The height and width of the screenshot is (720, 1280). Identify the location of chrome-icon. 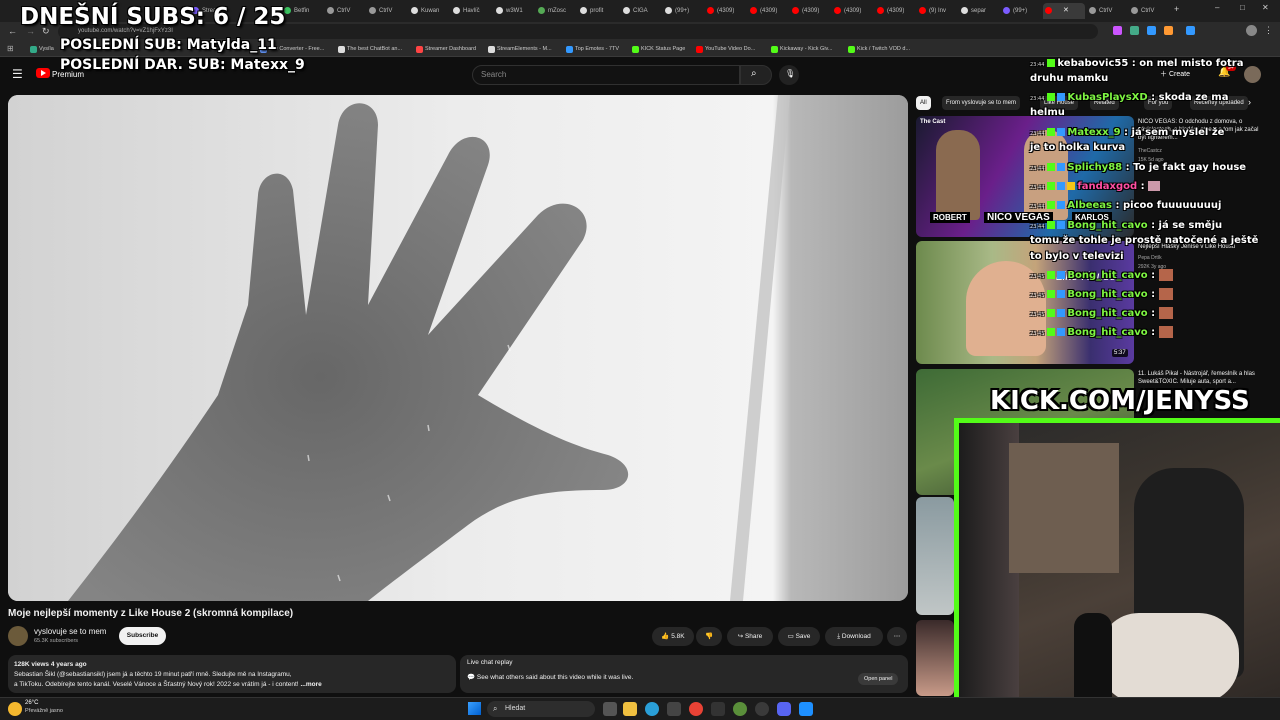
(696, 709).